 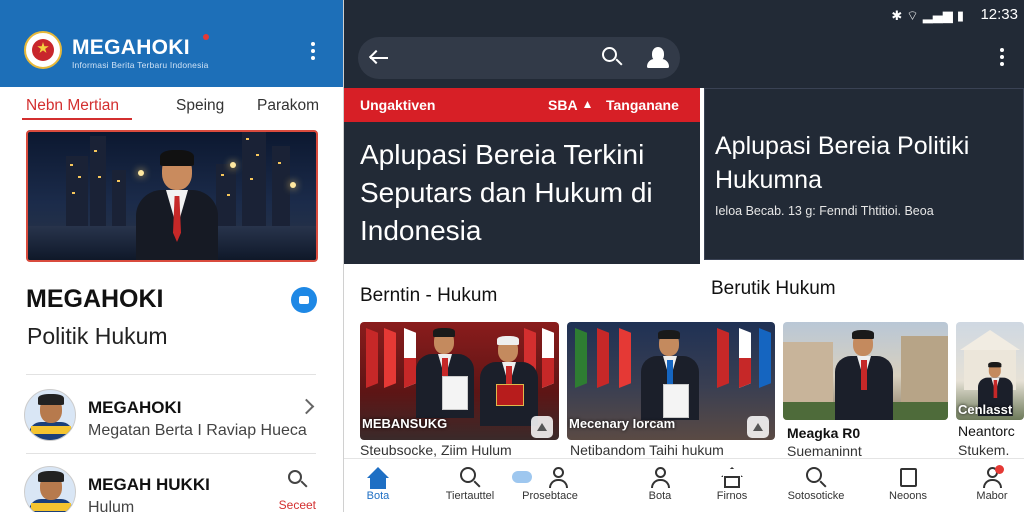 I want to click on tab-parakom: Parakom, so click(x=288, y=106).